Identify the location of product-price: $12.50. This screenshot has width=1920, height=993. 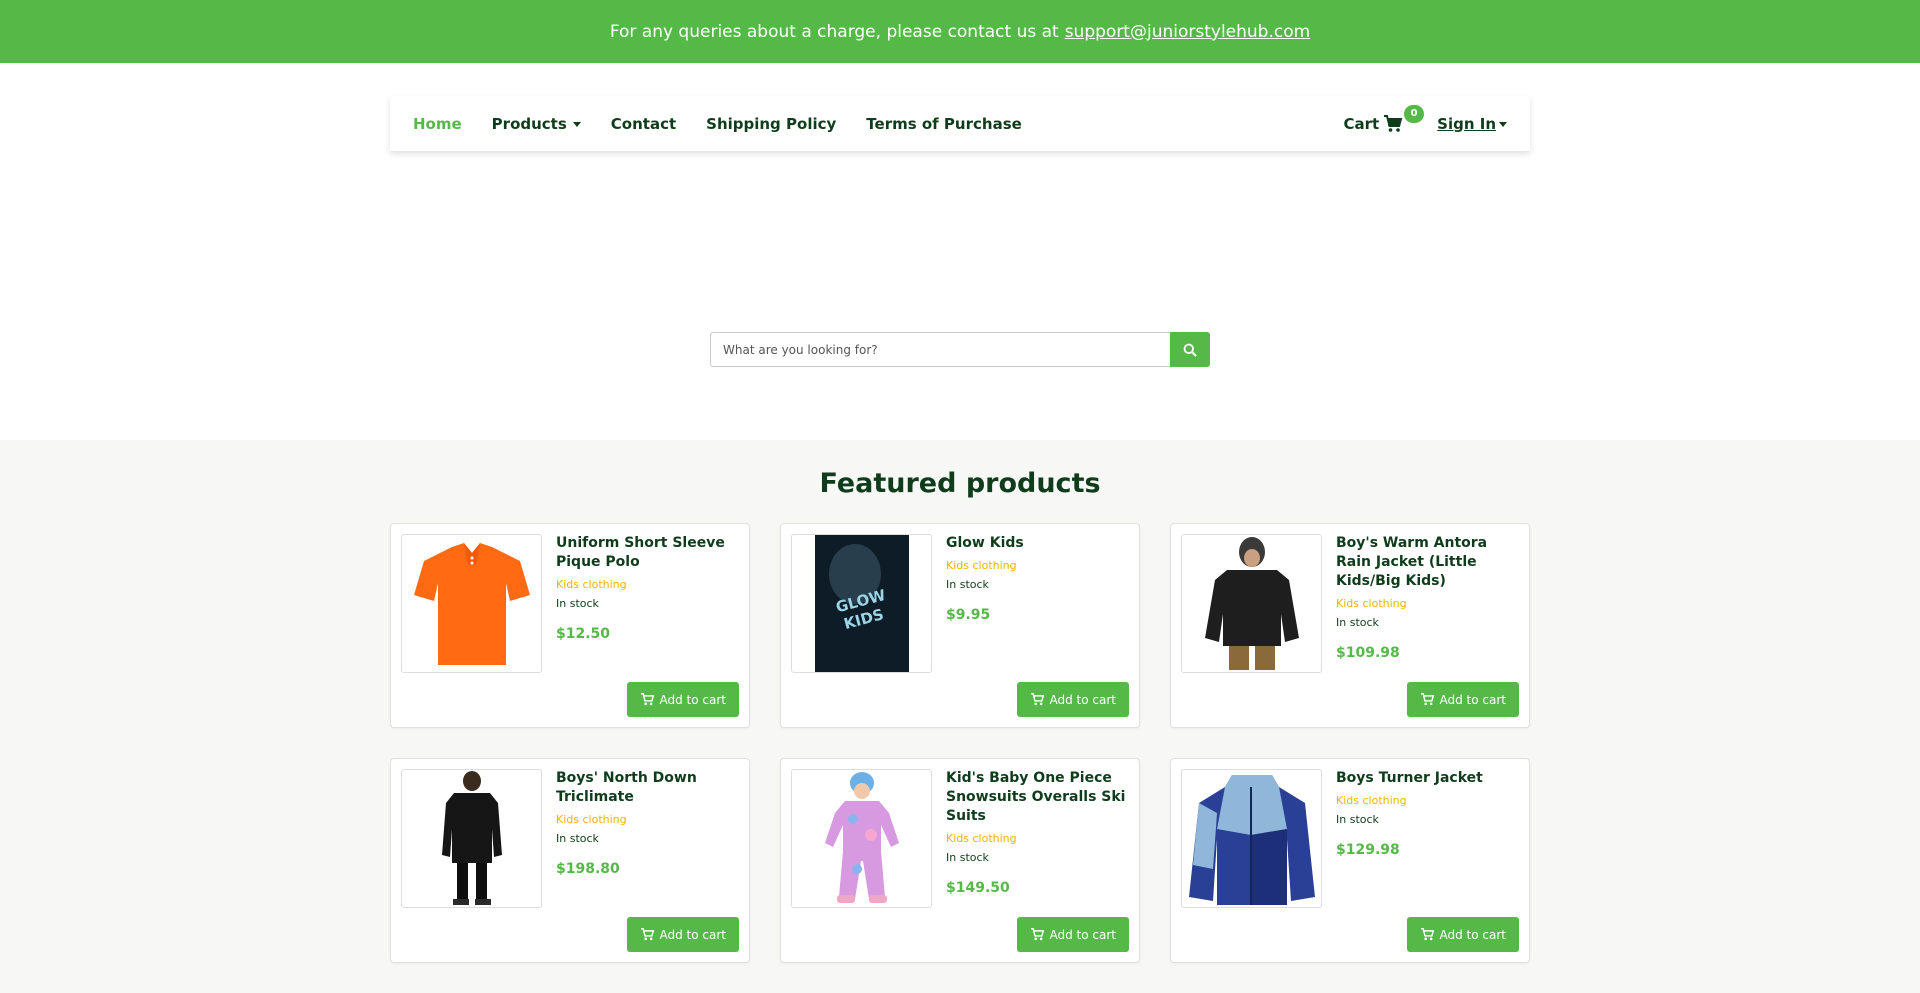
(583, 634).